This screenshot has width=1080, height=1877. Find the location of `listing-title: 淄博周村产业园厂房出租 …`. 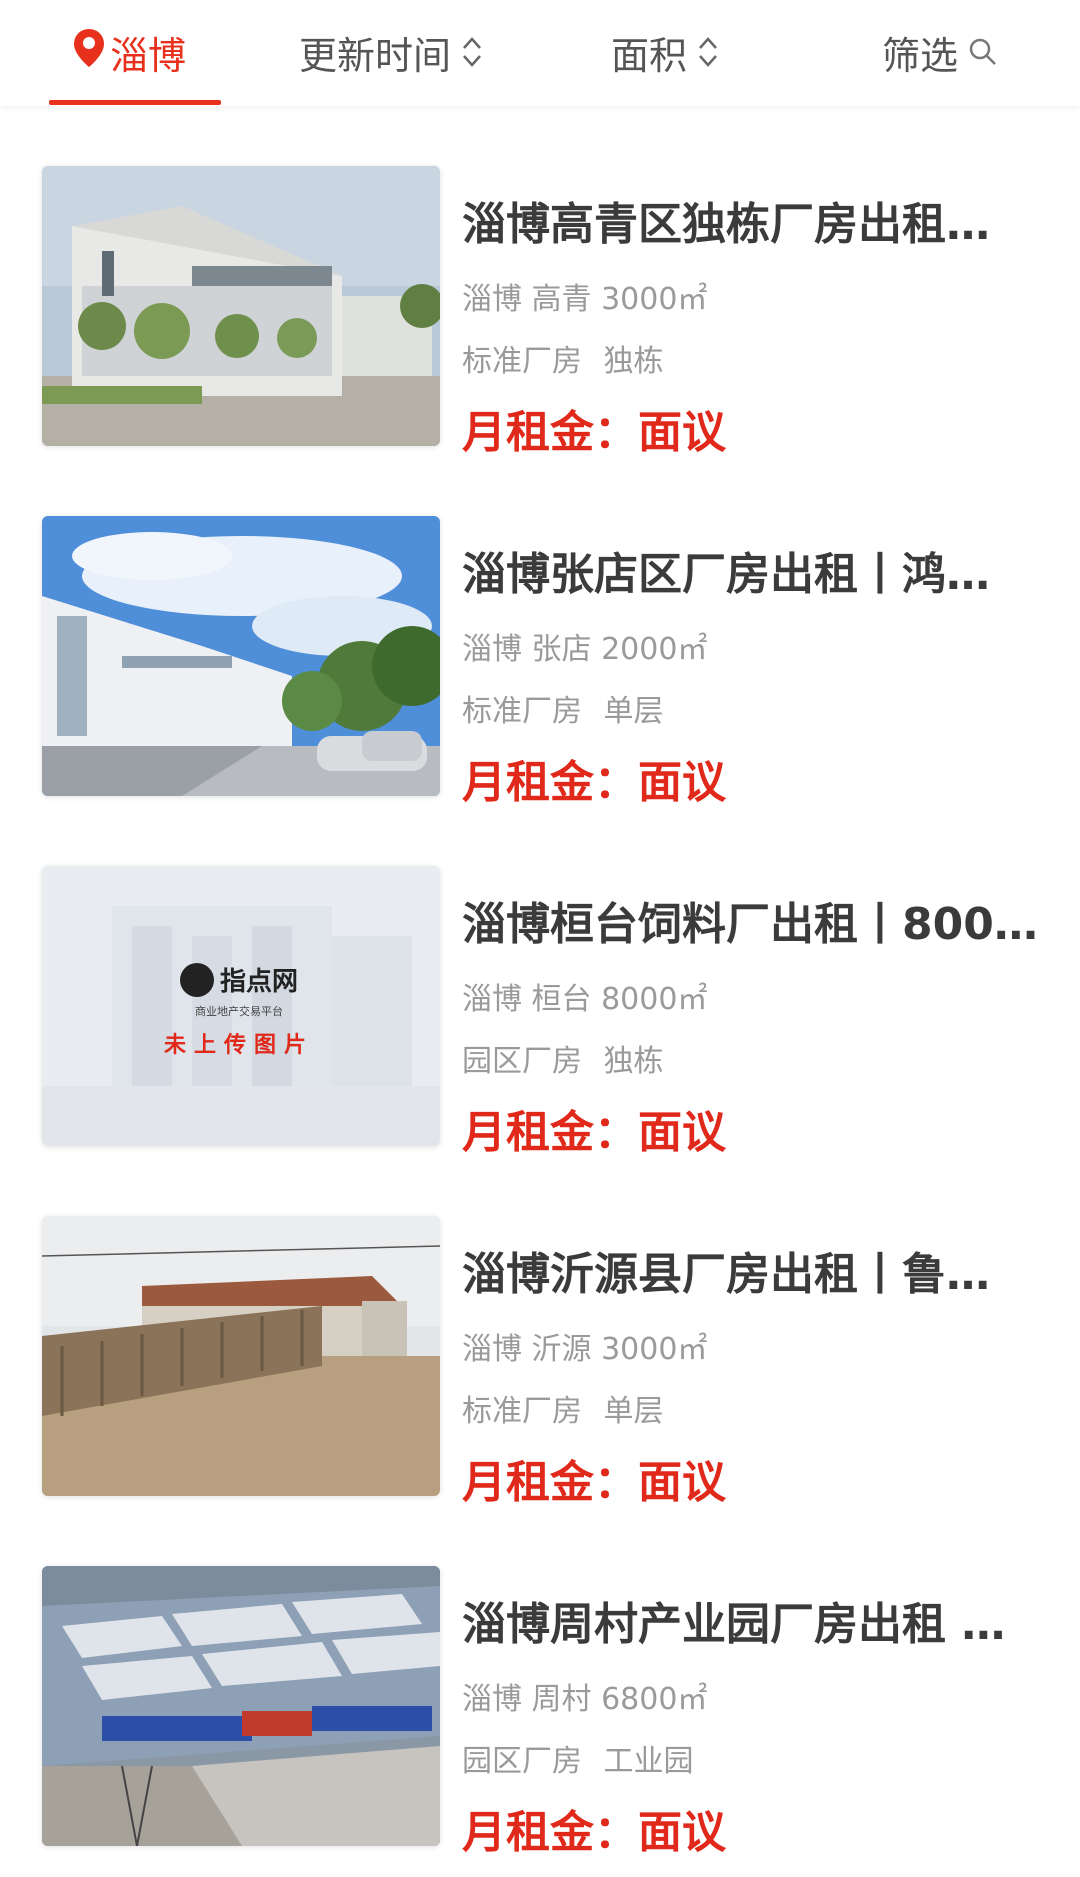

listing-title: 淄博周村产业园厂房出租 … is located at coordinates (757, 1620).